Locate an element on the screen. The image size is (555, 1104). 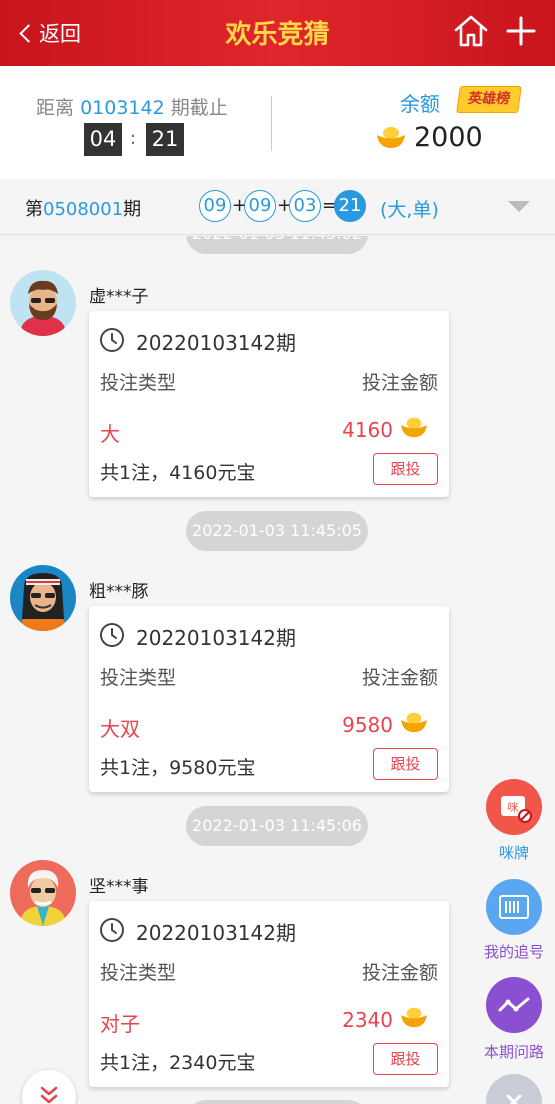
scroll-down-button is located at coordinates (49, 1087).